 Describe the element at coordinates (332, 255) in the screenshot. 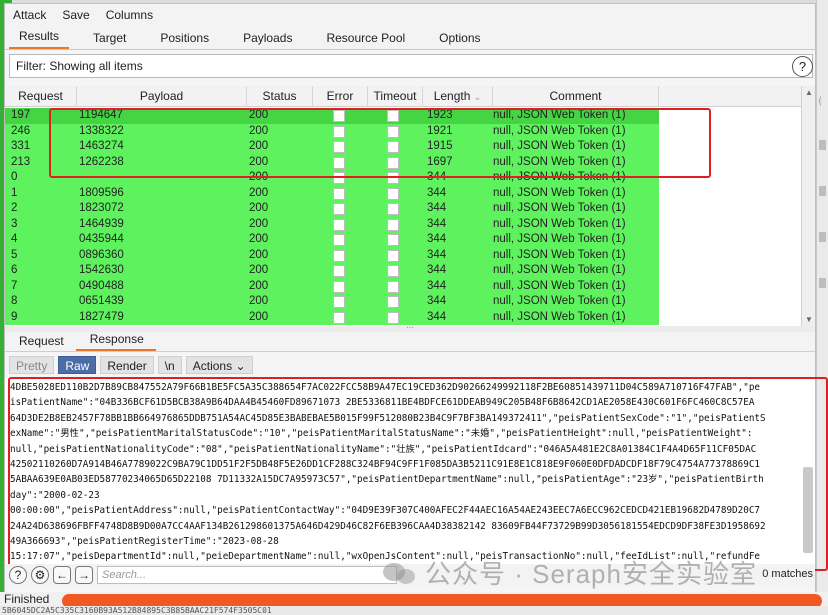

I see `table-row: 5 0896360 200 344 null, JSON Web Token (1)` at that location.